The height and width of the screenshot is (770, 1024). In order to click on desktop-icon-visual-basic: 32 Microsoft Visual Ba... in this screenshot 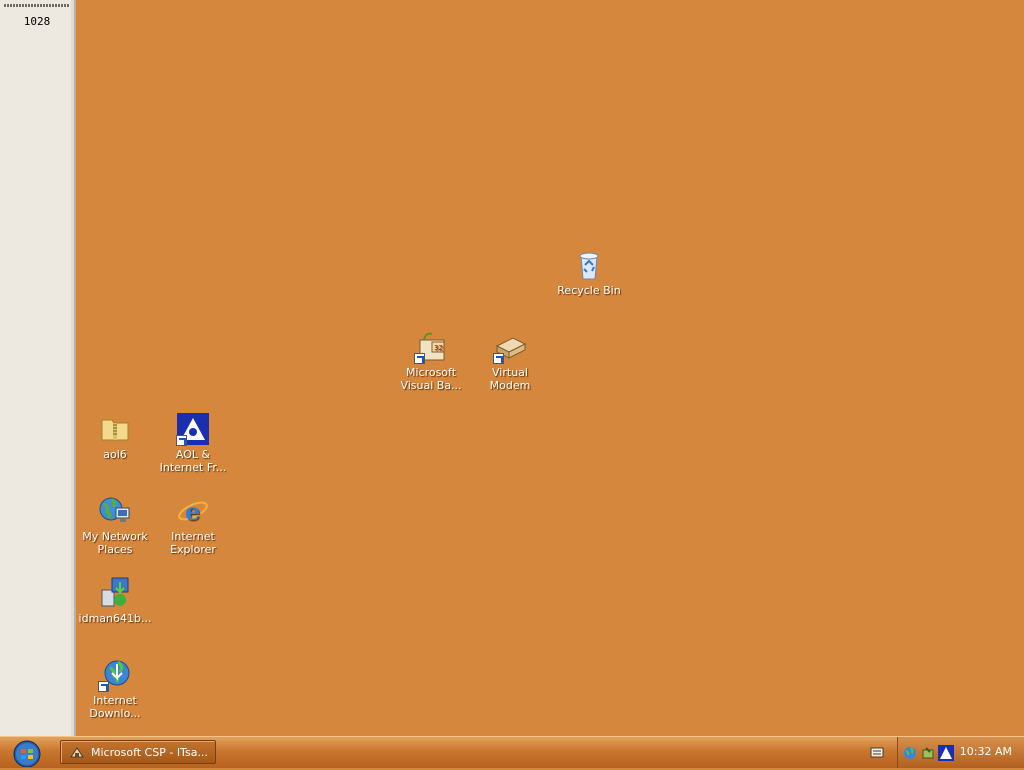, I will do `click(431, 361)`.